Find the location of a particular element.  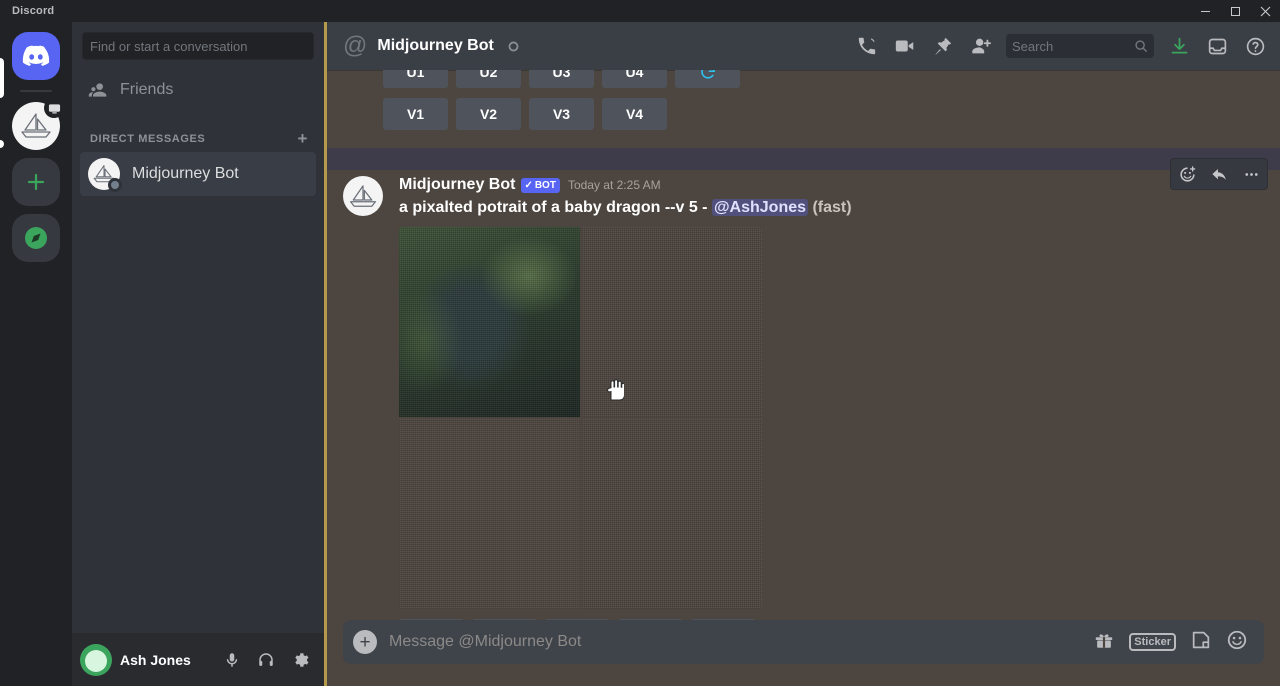

find-conversation-input: Find or start a conversation is located at coordinates (198, 46).